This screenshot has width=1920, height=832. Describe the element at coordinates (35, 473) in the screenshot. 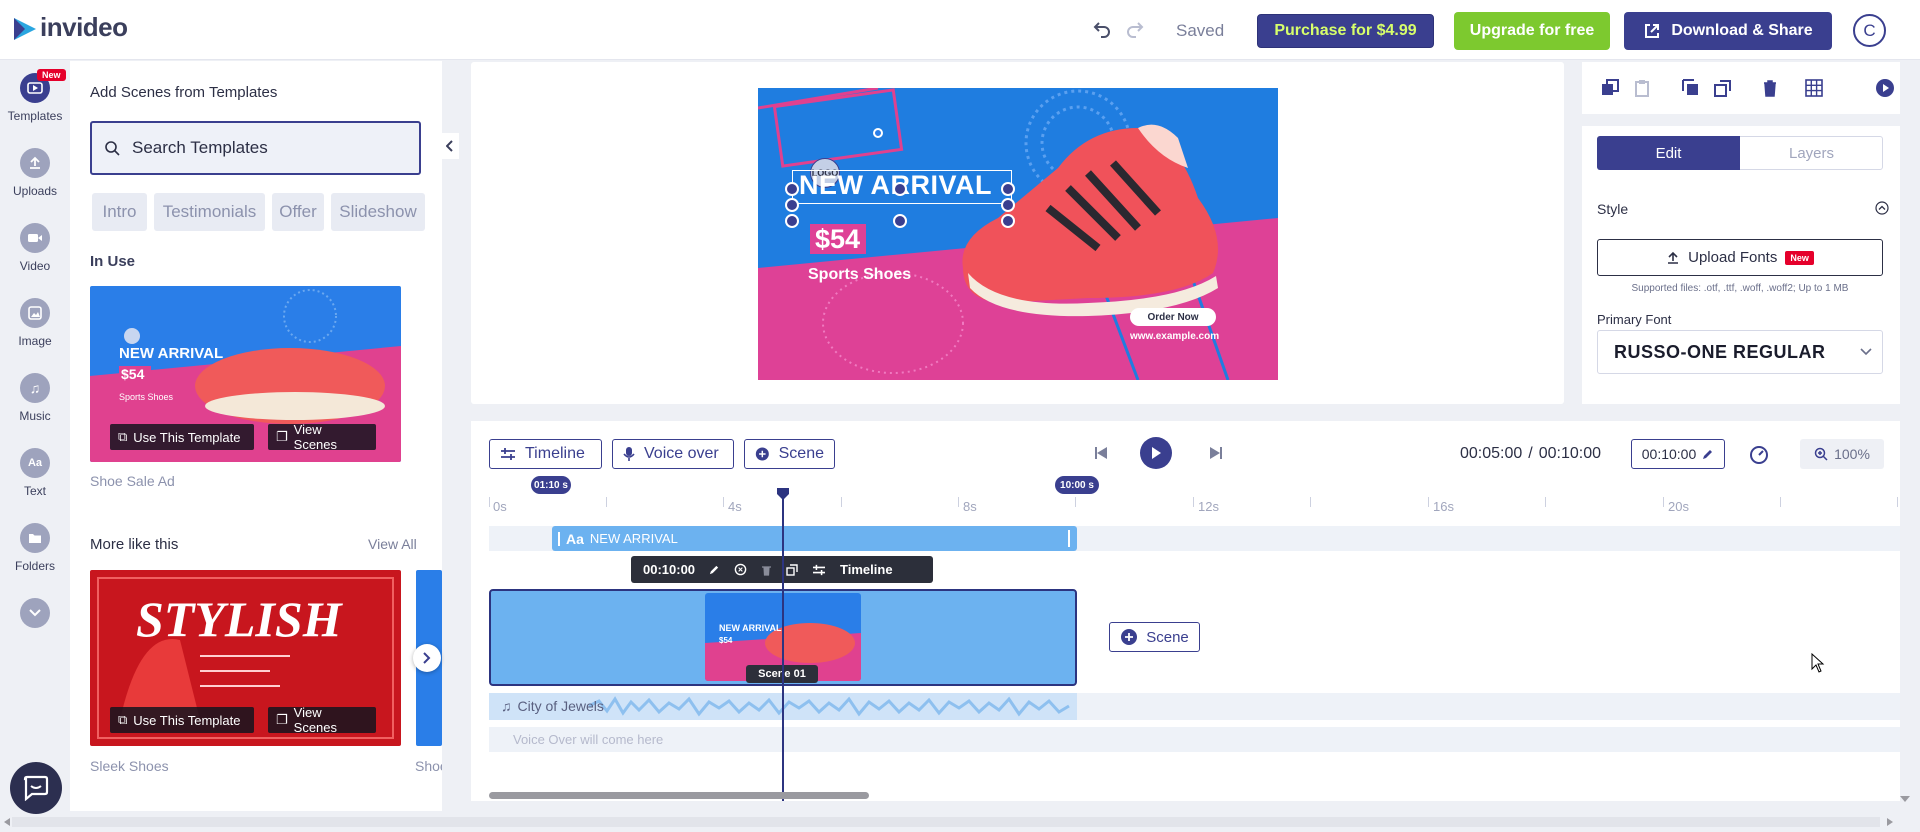

I see `rail-item-text: Aa Text` at that location.